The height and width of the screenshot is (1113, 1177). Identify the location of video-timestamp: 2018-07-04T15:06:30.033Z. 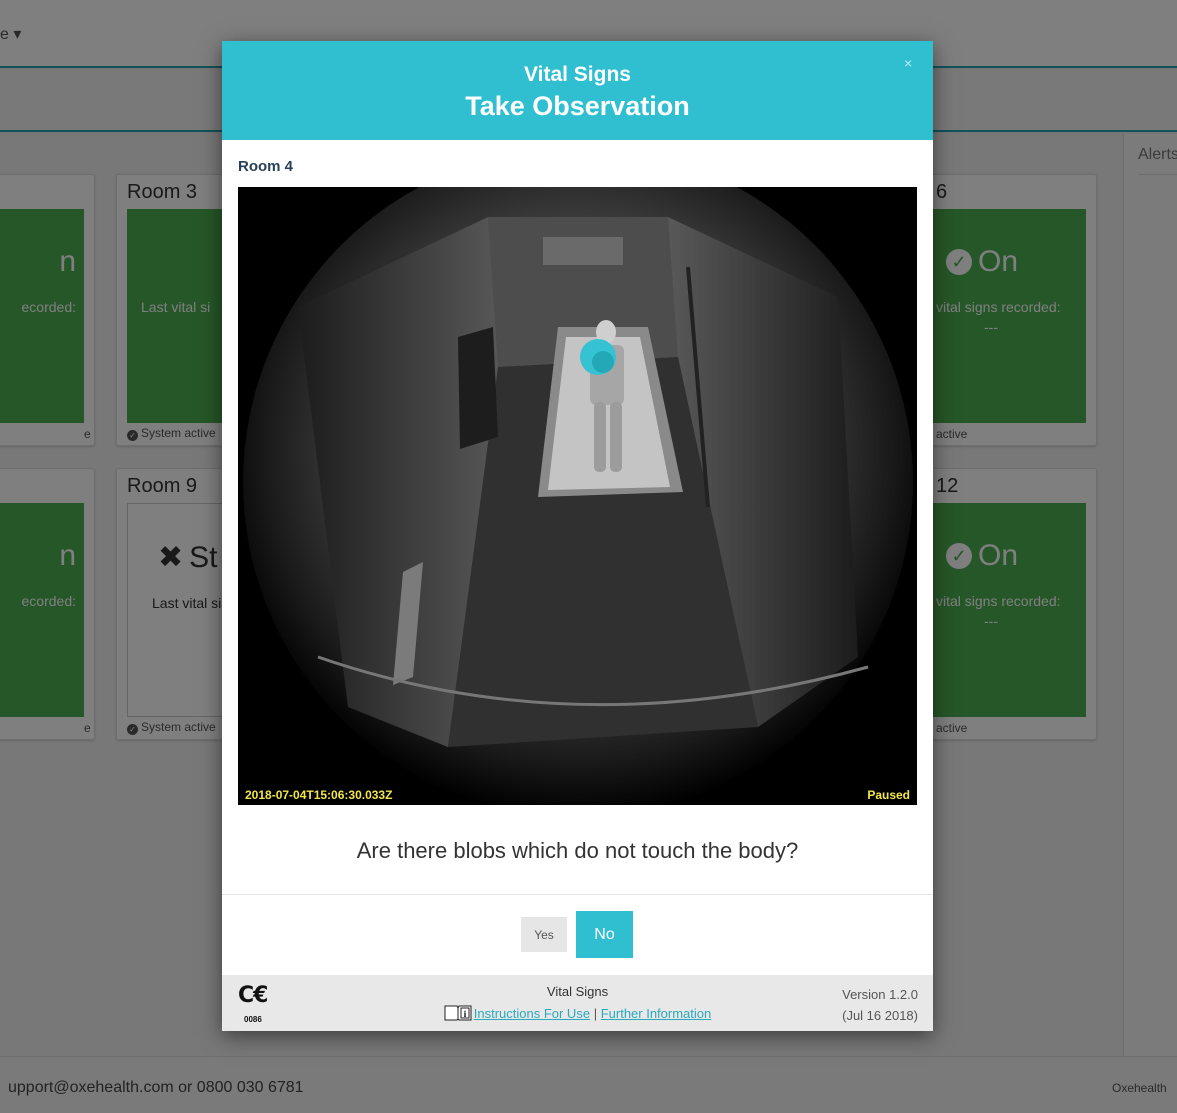
(319, 795).